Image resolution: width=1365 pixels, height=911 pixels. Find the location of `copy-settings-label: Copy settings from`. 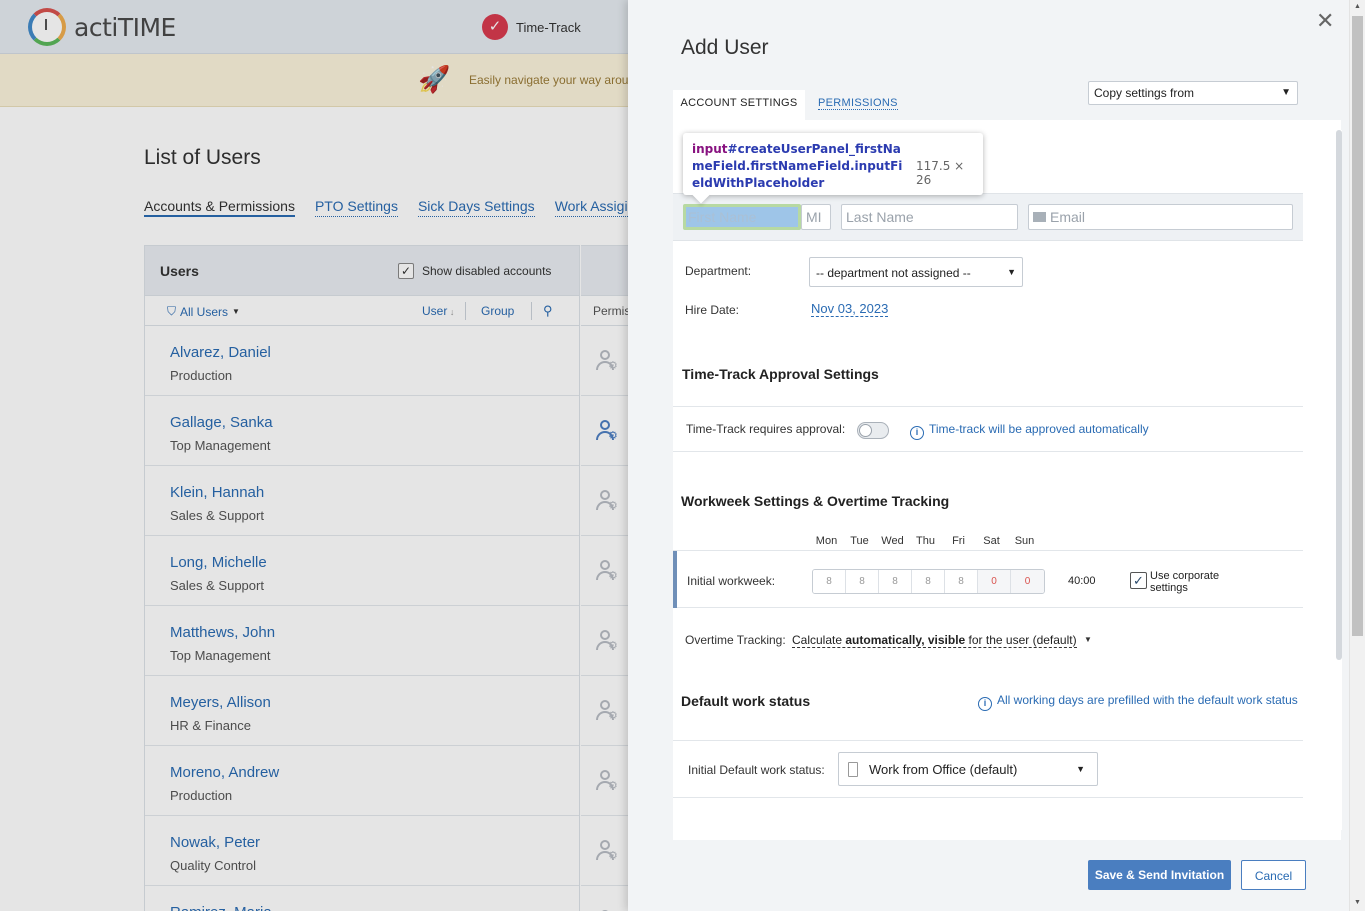

copy-settings-label: Copy settings from is located at coordinates (1144, 93).